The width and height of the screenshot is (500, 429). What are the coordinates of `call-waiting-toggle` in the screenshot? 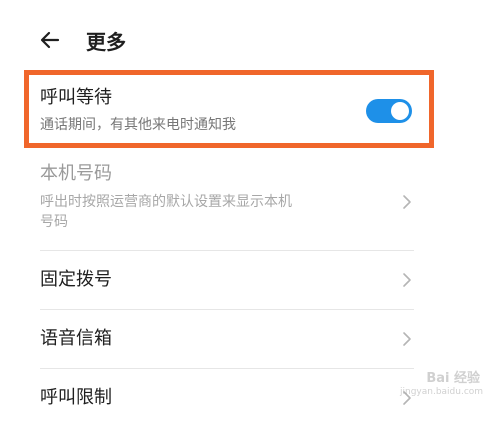 It's located at (389, 111).